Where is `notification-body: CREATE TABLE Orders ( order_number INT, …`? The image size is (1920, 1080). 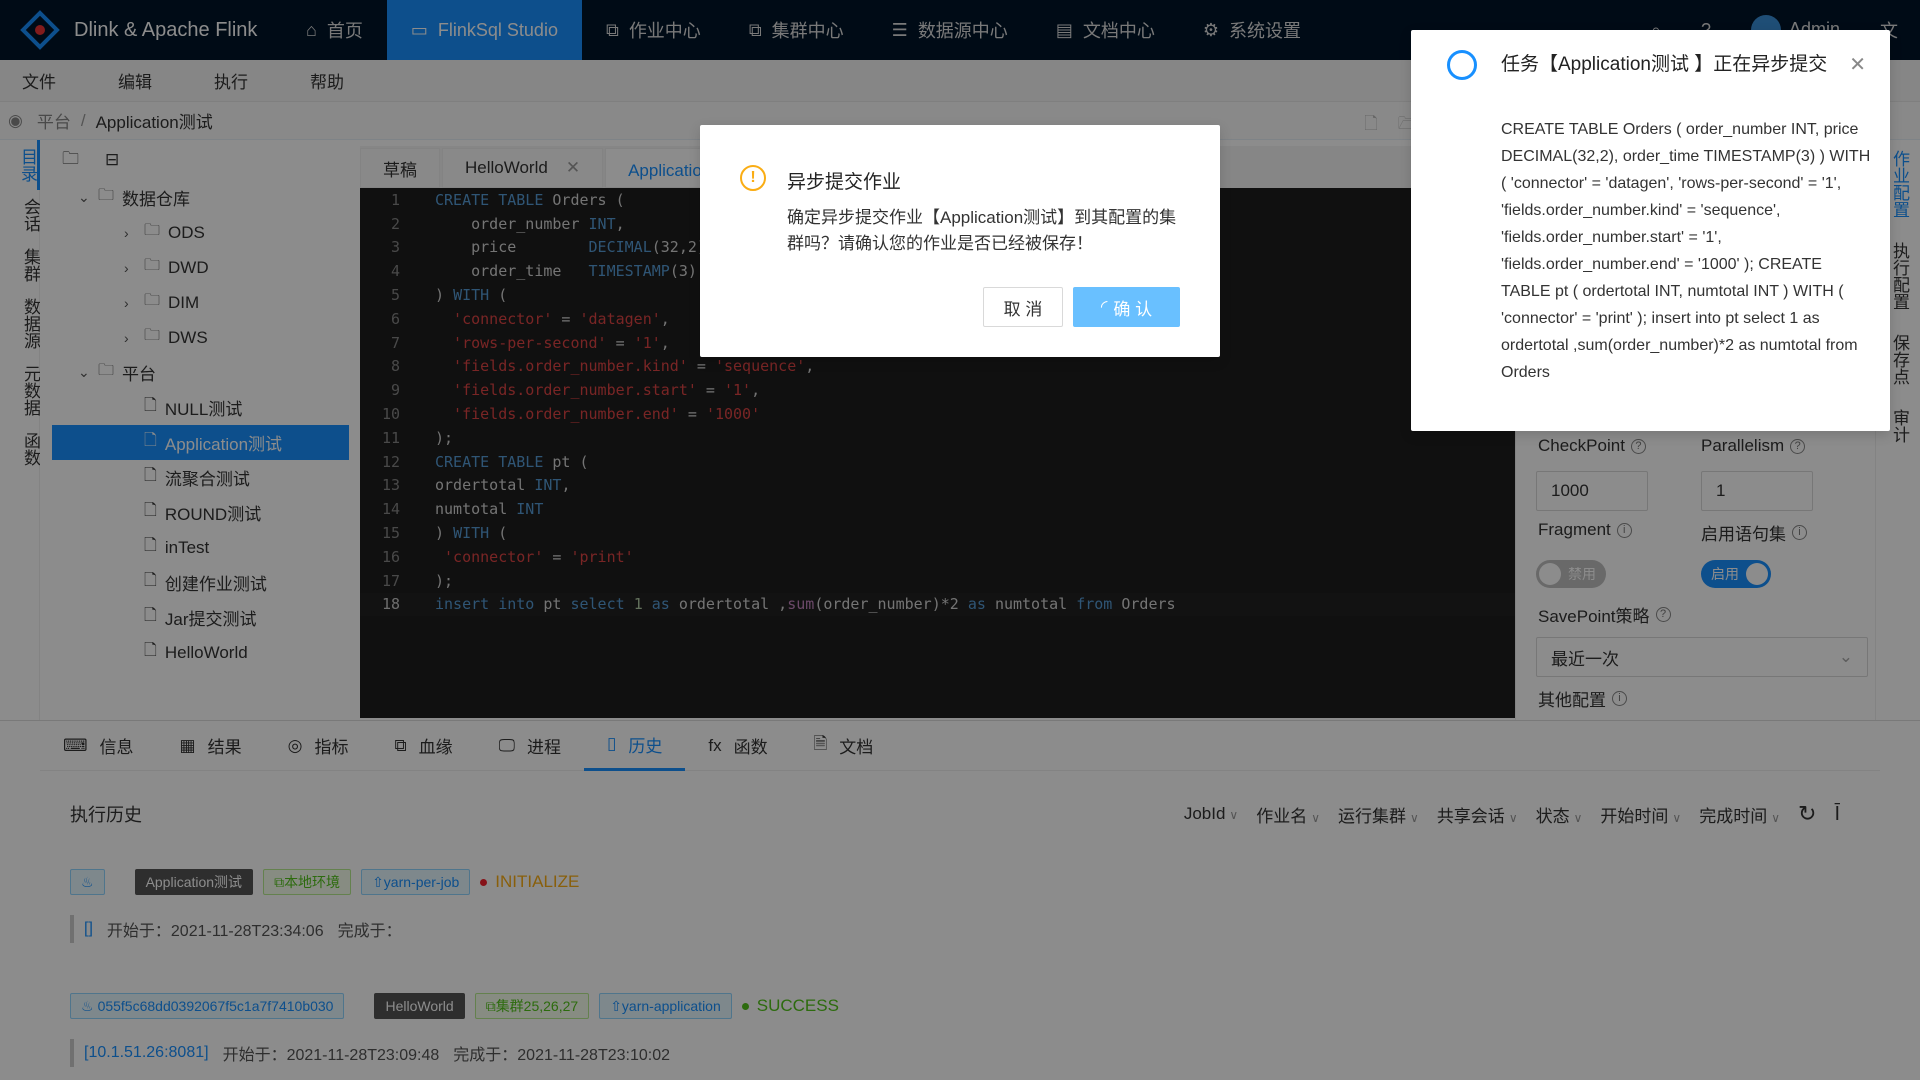 notification-body: CREATE TABLE Orders ( order_number INT, … is located at coordinates (1686, 251).